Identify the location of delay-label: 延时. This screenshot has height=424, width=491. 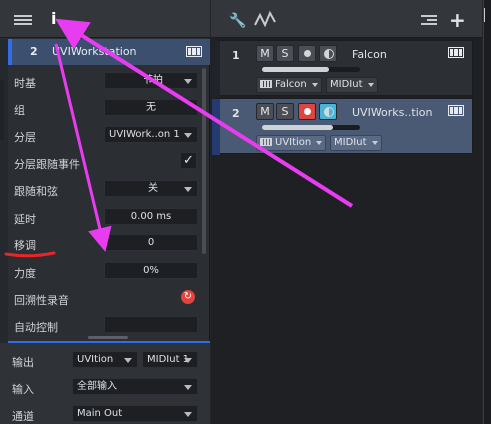
(25, 219).